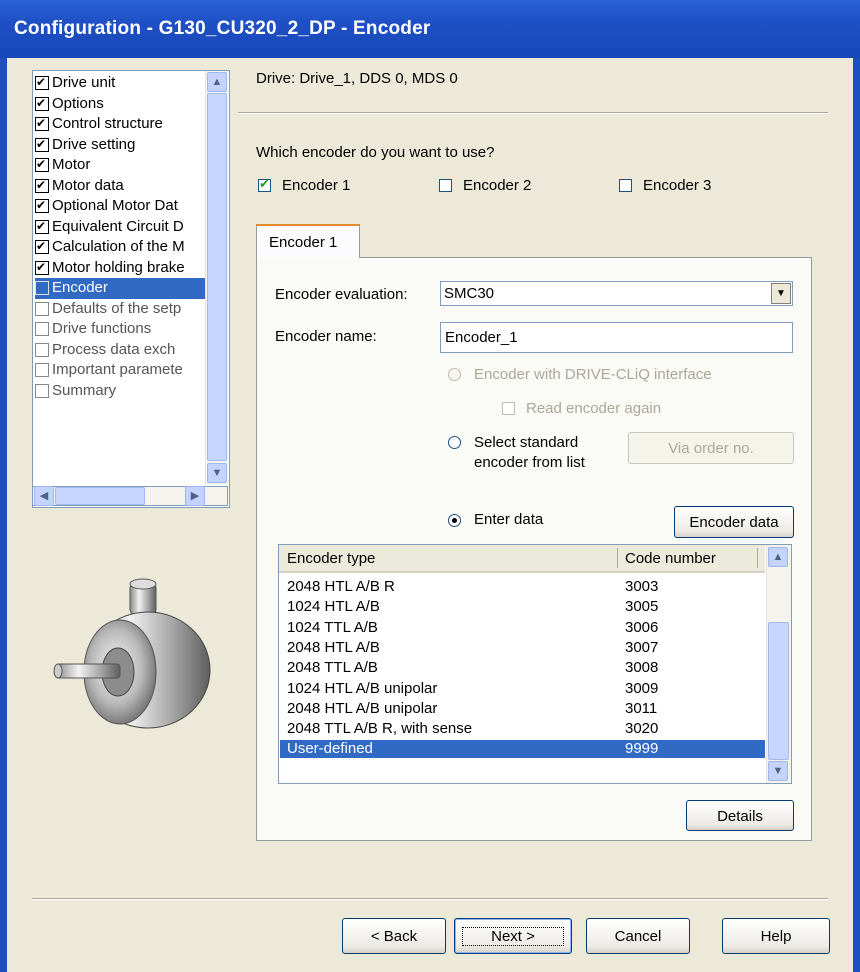  I want to click on encoder-3-checkbox, so click(625, 185).